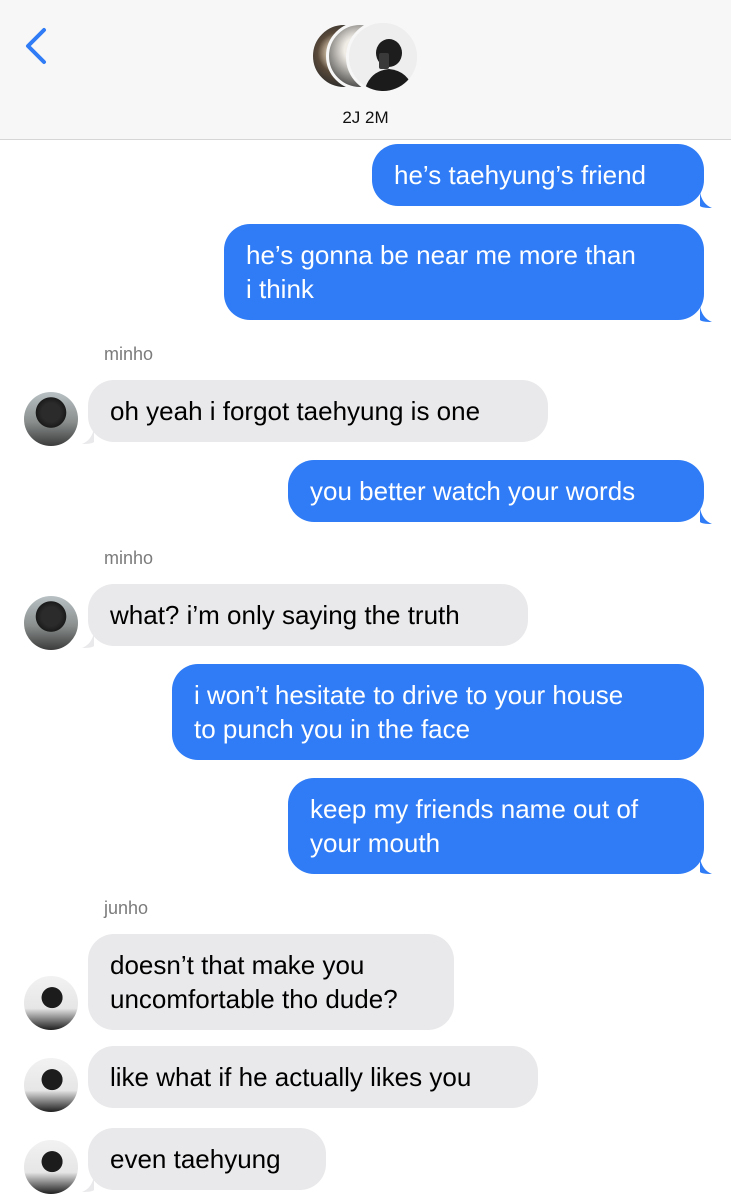 This screenshot has width=731, height=1200. What do you see at coordinates (464, 272) in the screenshot?
I see `message-bubble-outgoing: he’s gonna be near me more than i think` at bounding box center [464, 272].